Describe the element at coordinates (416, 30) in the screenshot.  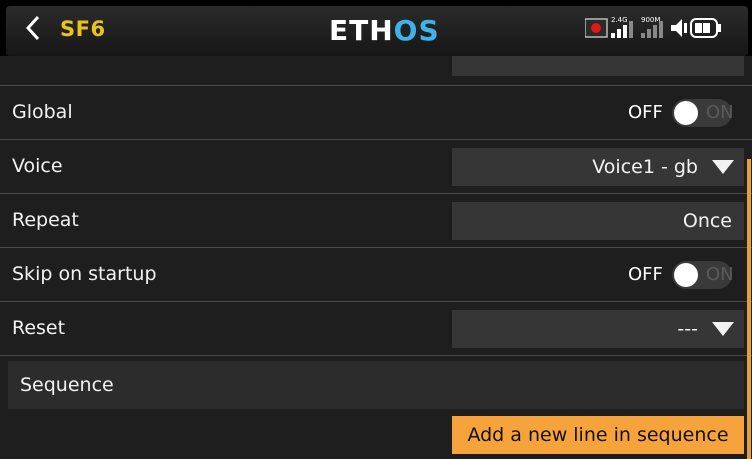
I see `logo-text-os: OS` at that location.